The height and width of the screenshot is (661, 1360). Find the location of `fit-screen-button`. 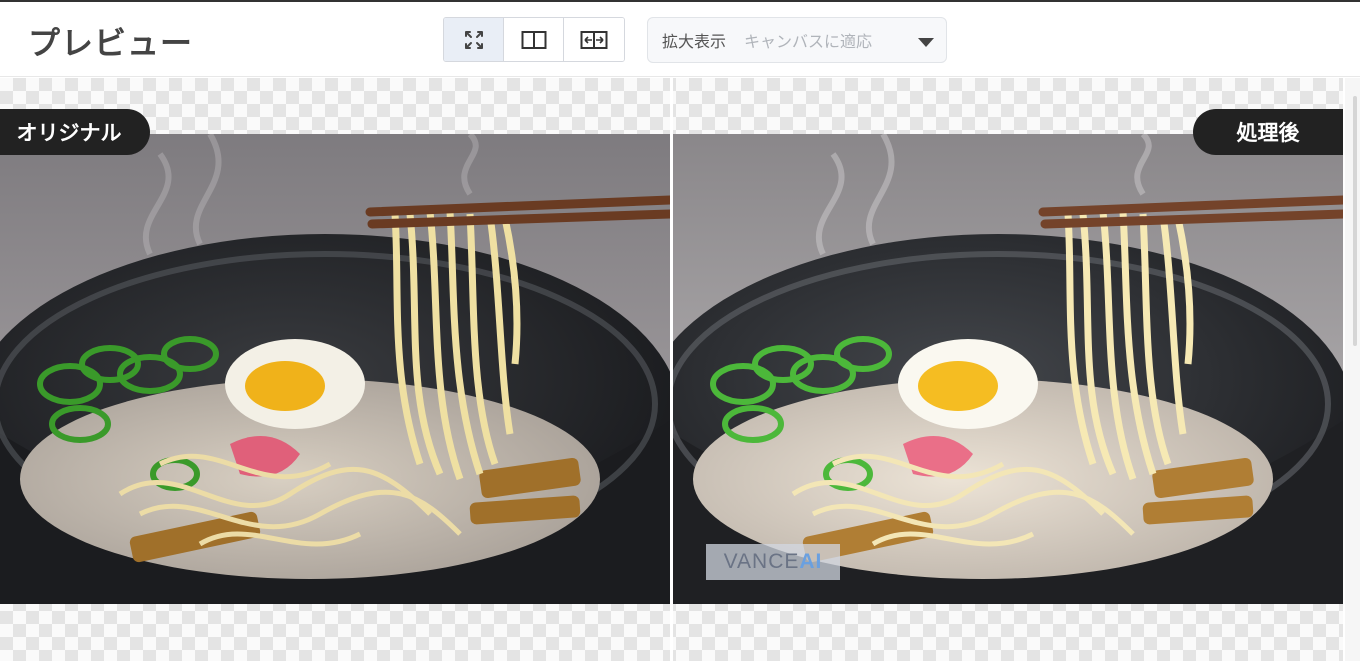

fit-screen-button is located at coordinates (474, 39).